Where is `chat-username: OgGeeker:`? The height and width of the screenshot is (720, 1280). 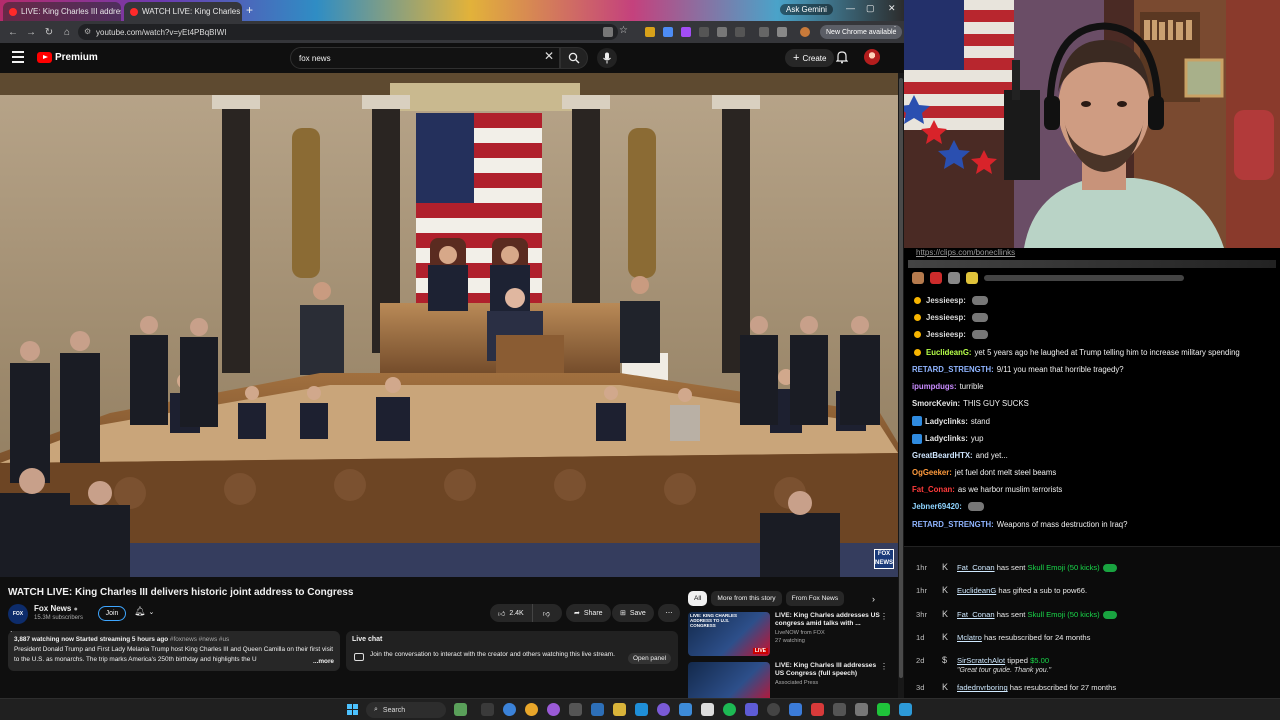 chat-username: OgGeeker: is located at coordinates (932, 472).